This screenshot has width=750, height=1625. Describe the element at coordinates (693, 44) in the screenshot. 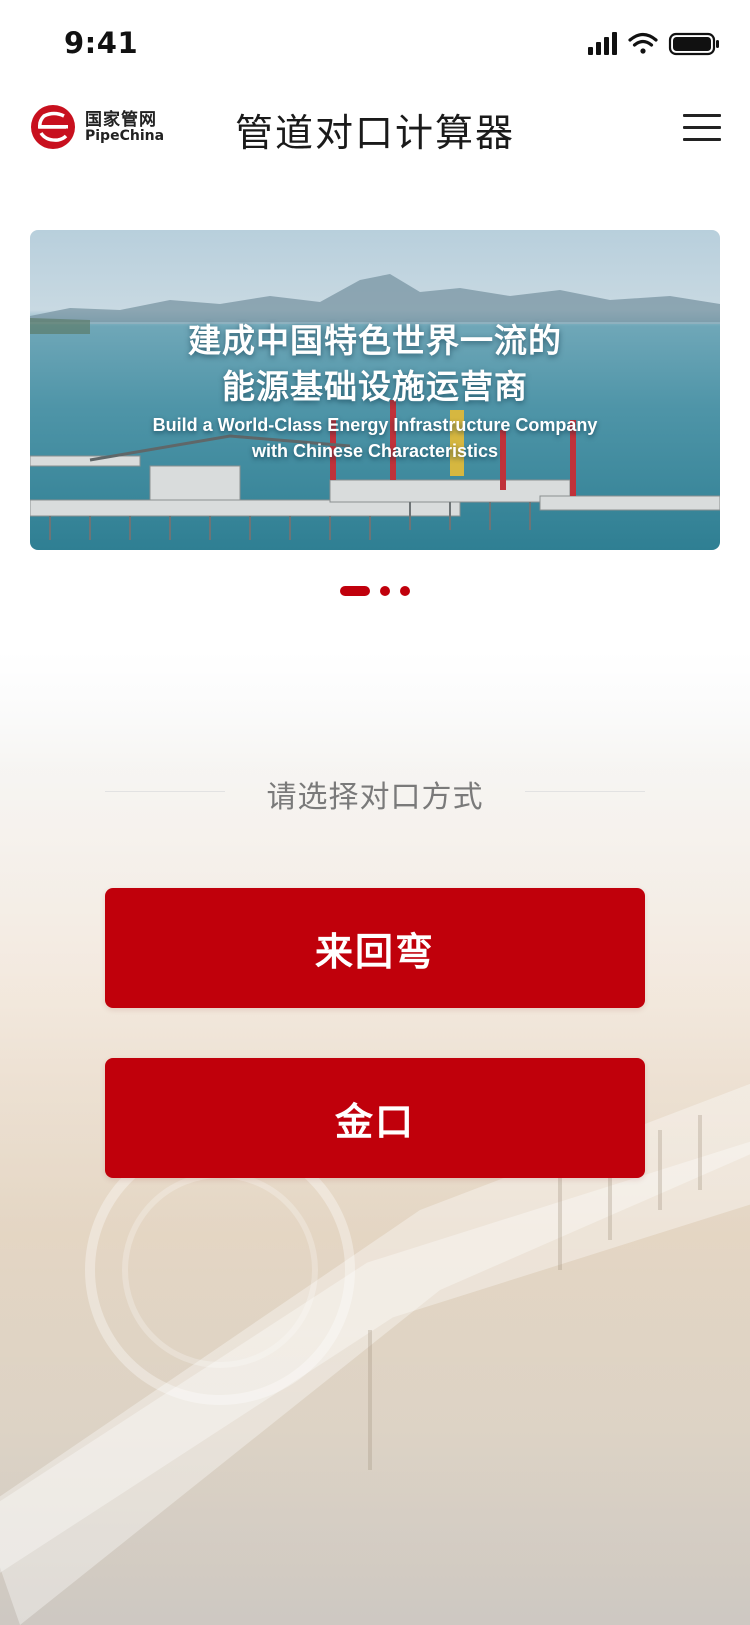

I see `battery-icon` at that location.